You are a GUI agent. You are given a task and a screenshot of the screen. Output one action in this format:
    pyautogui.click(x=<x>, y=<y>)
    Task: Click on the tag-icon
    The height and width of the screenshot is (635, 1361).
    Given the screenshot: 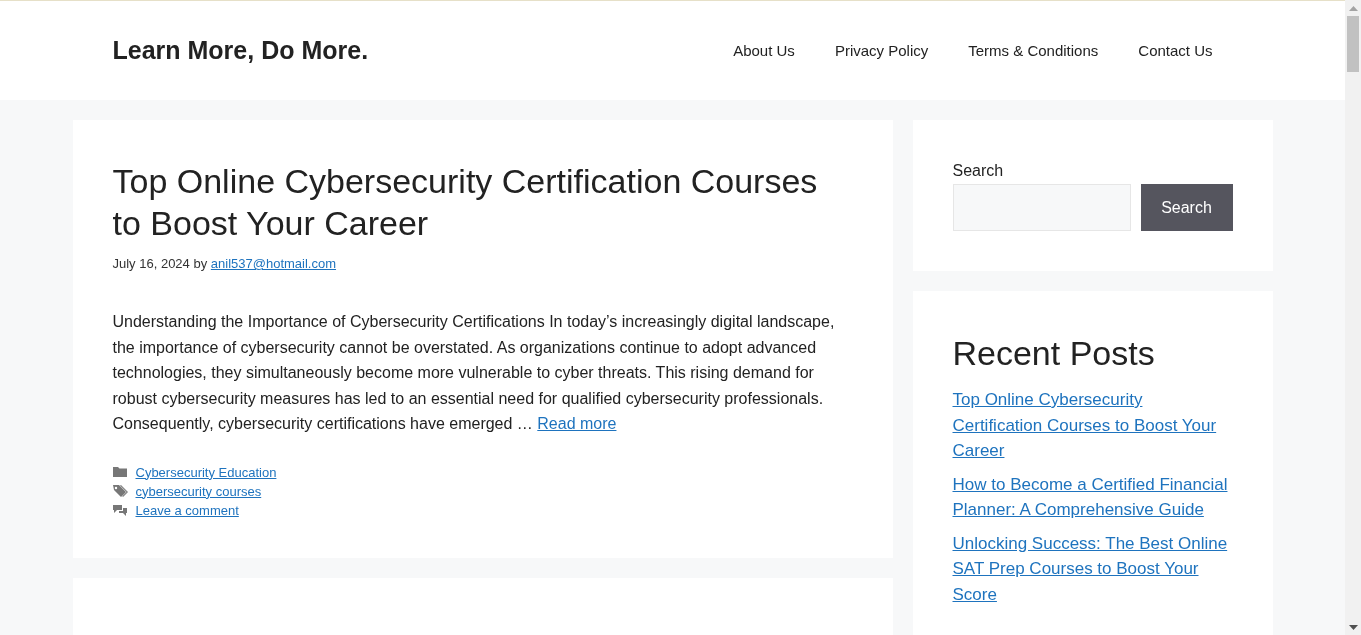 What is the action you would take?
    pyautogui.click(x=120, y=491)
    